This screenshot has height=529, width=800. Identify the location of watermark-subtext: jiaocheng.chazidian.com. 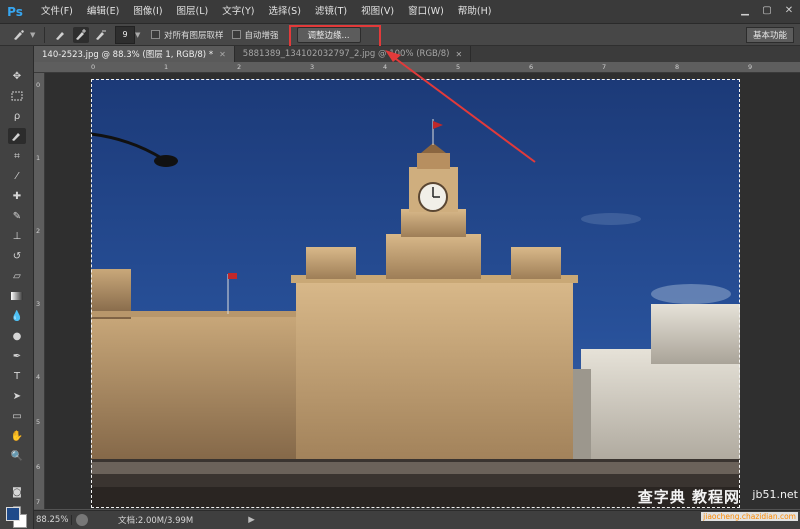
(749, 516).